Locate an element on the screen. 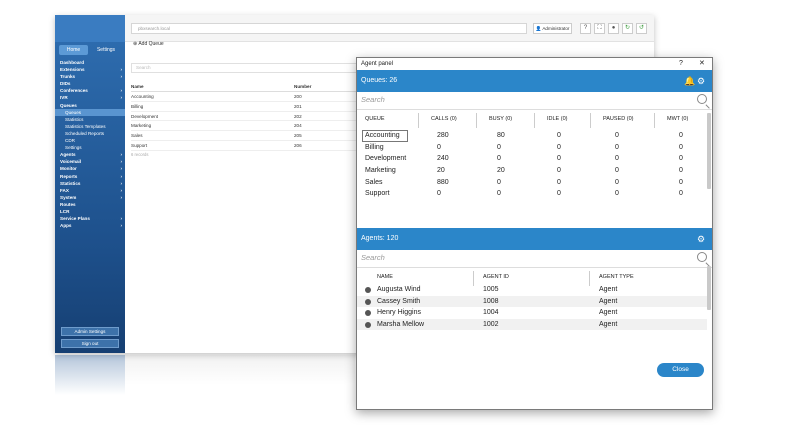 The width and height of the screenshot is (800, 435). sidebar-item: Scheduled Reports is located at coordinates (90, 133).